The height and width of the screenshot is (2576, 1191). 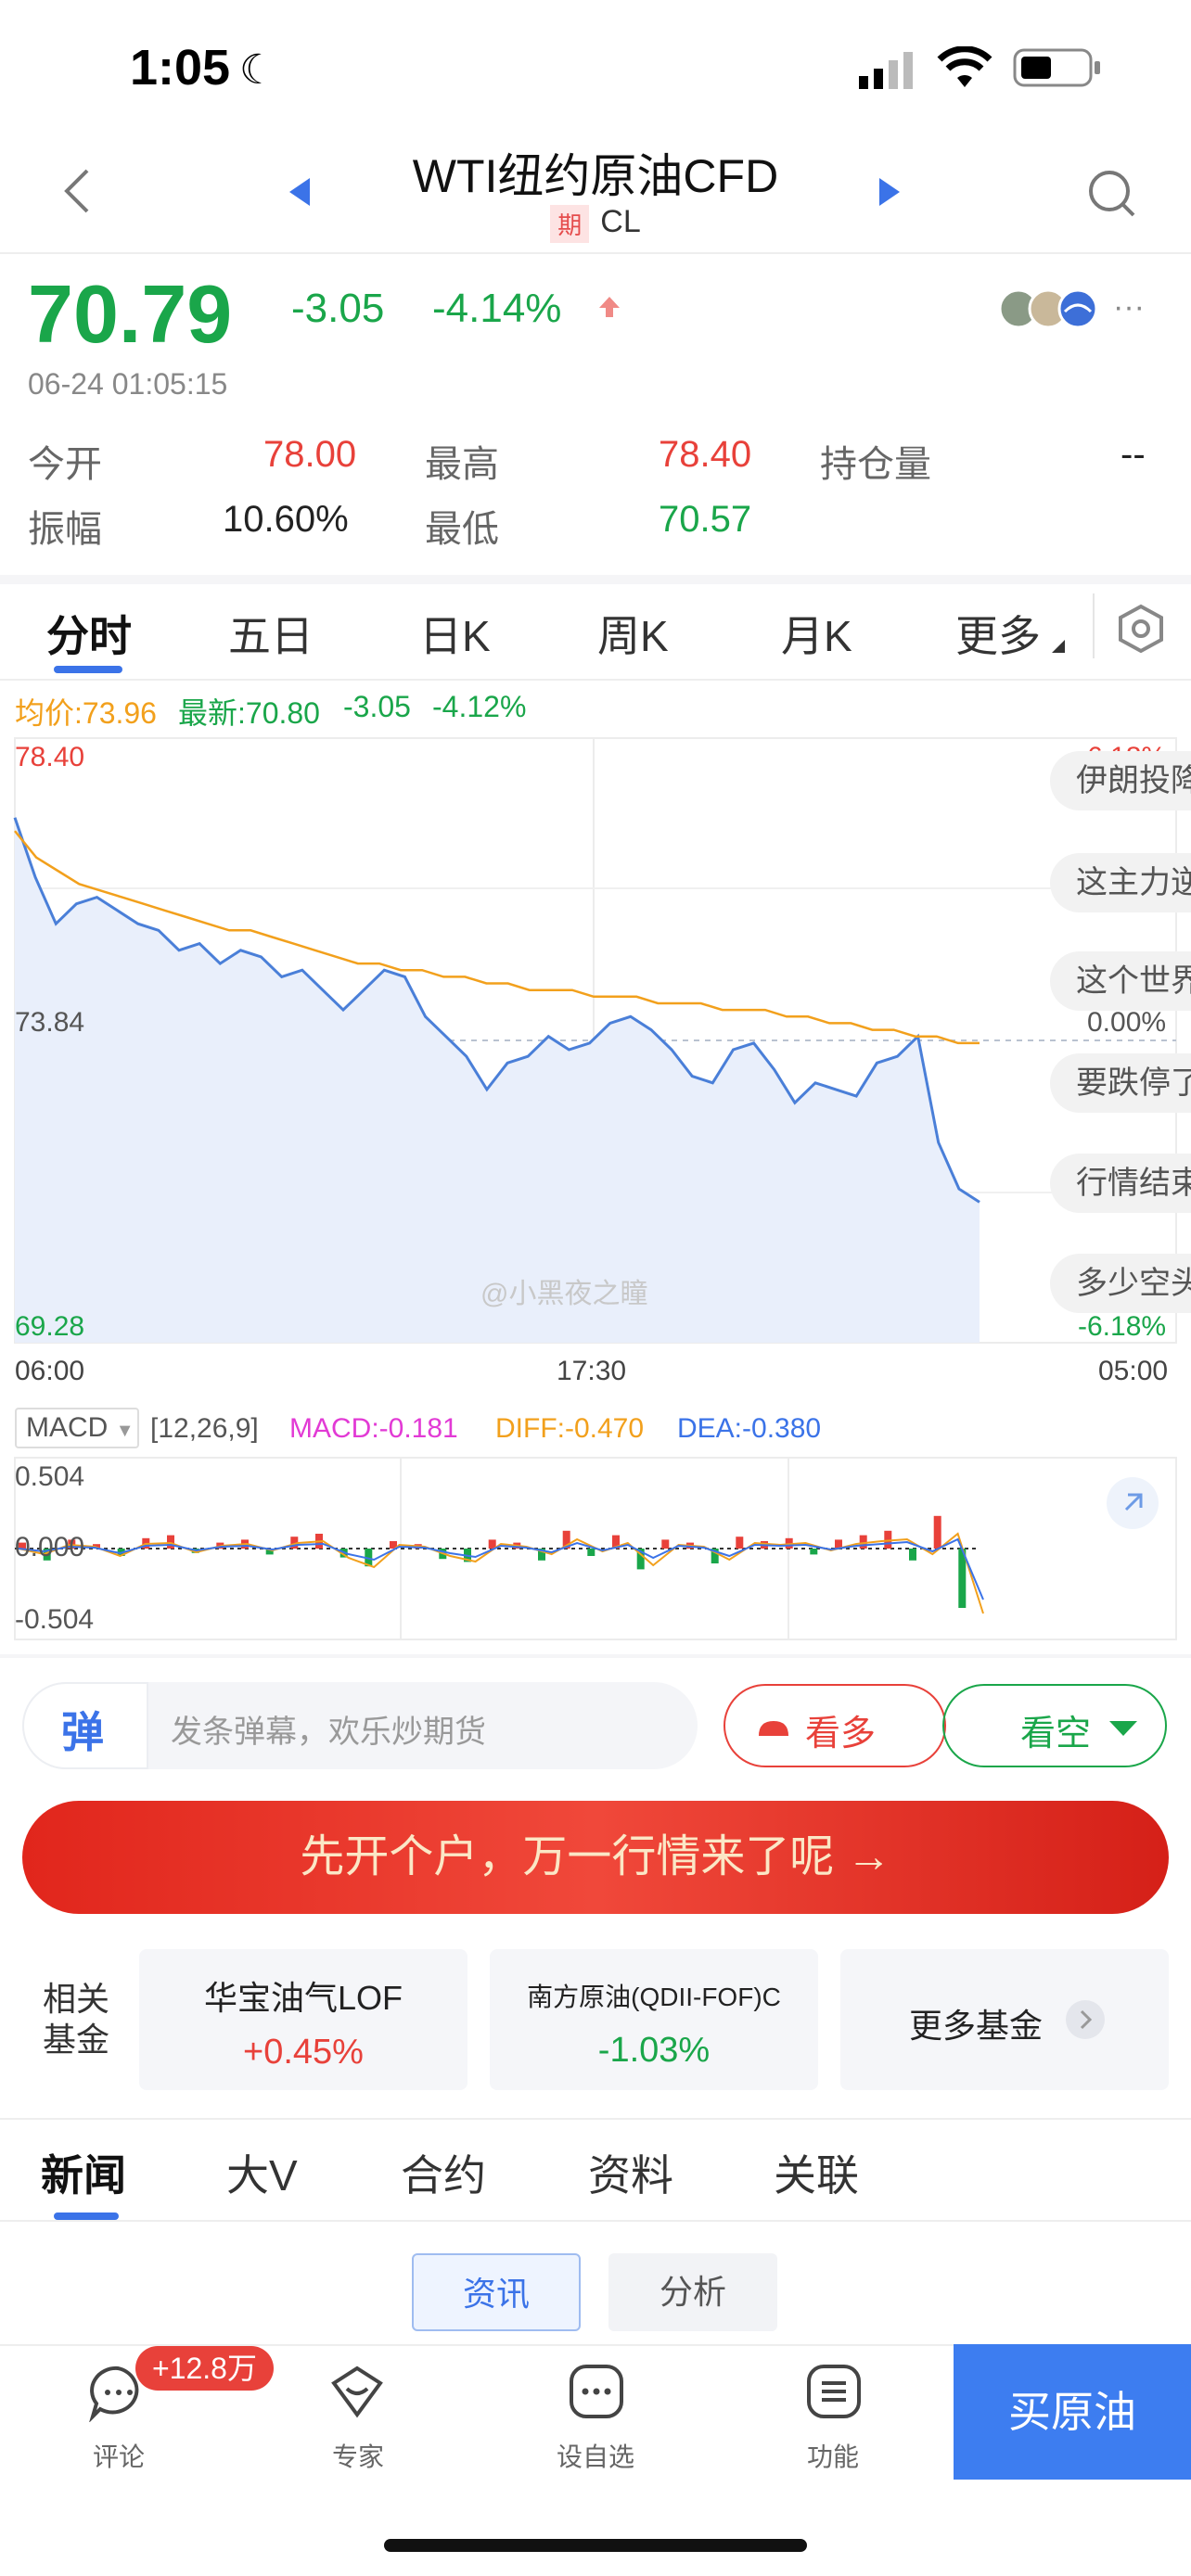 I want to click on danmu-bubble: 这个世界, so click(x=1121, y=981).